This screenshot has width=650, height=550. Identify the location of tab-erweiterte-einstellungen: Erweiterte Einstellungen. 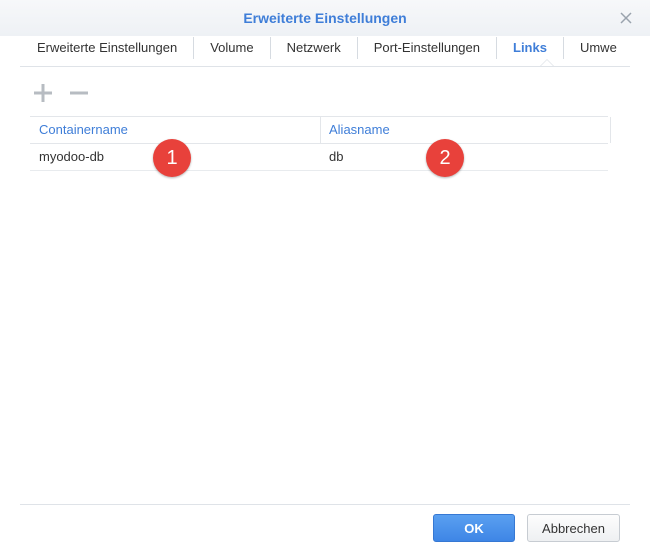
(107, 48).